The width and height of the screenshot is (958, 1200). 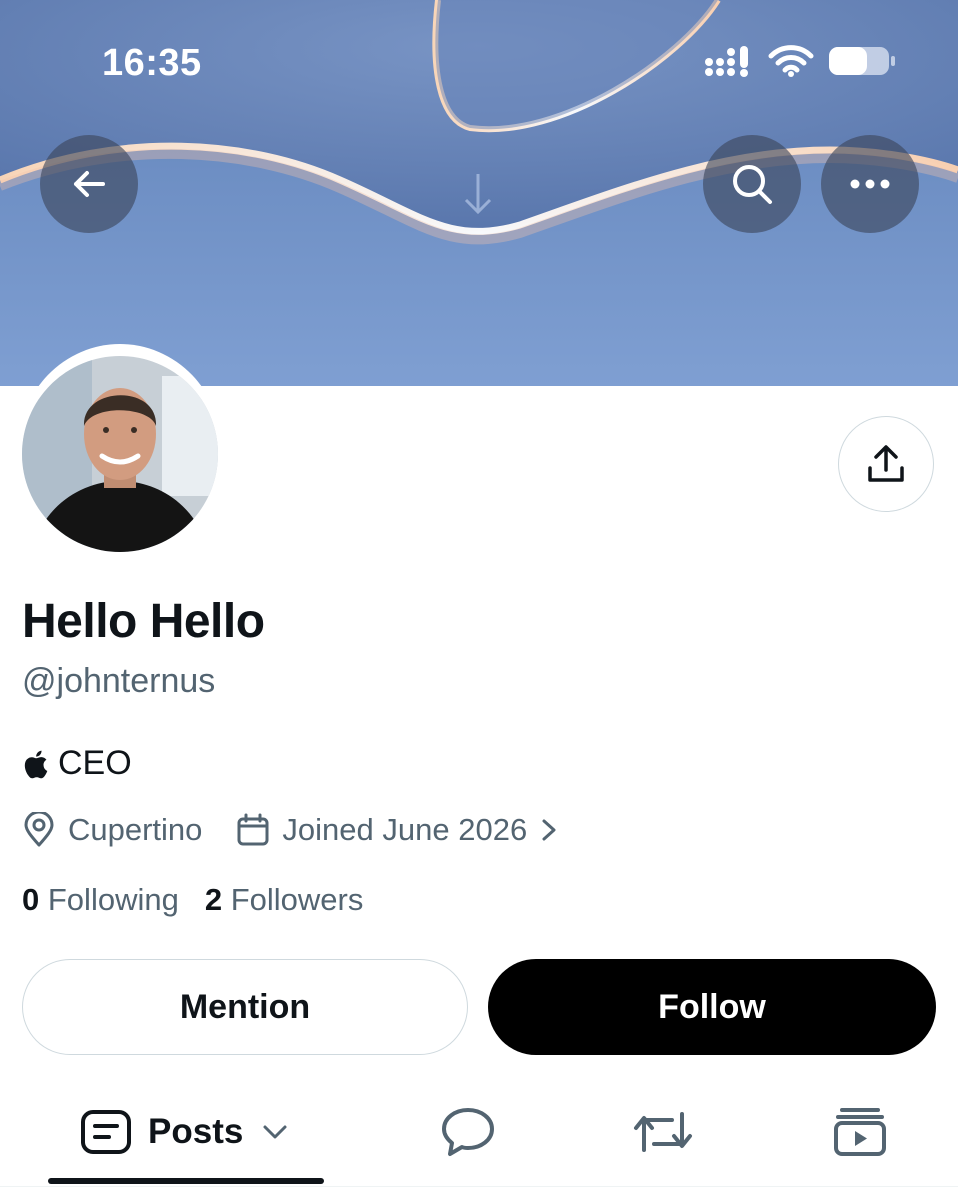 I want to click on status-time: 16:35, so click(x=152, y=63).